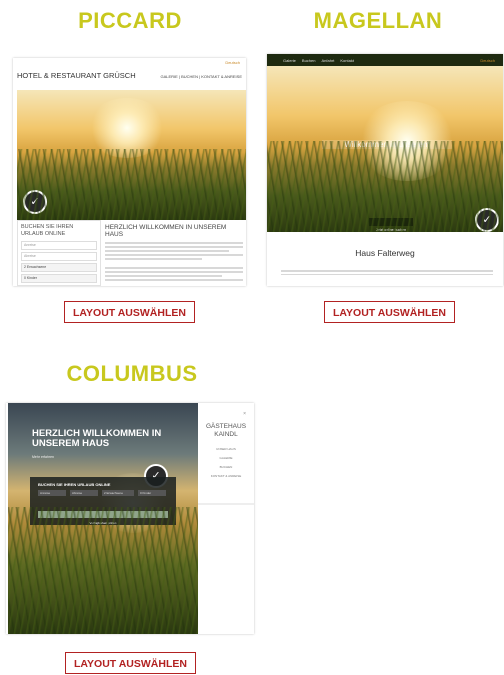 The width and height of the screenshot is (504, 675). I want to click on select-layout-button-magellan: LAYOUT AUSWÄHLEN, so click(389, 312).